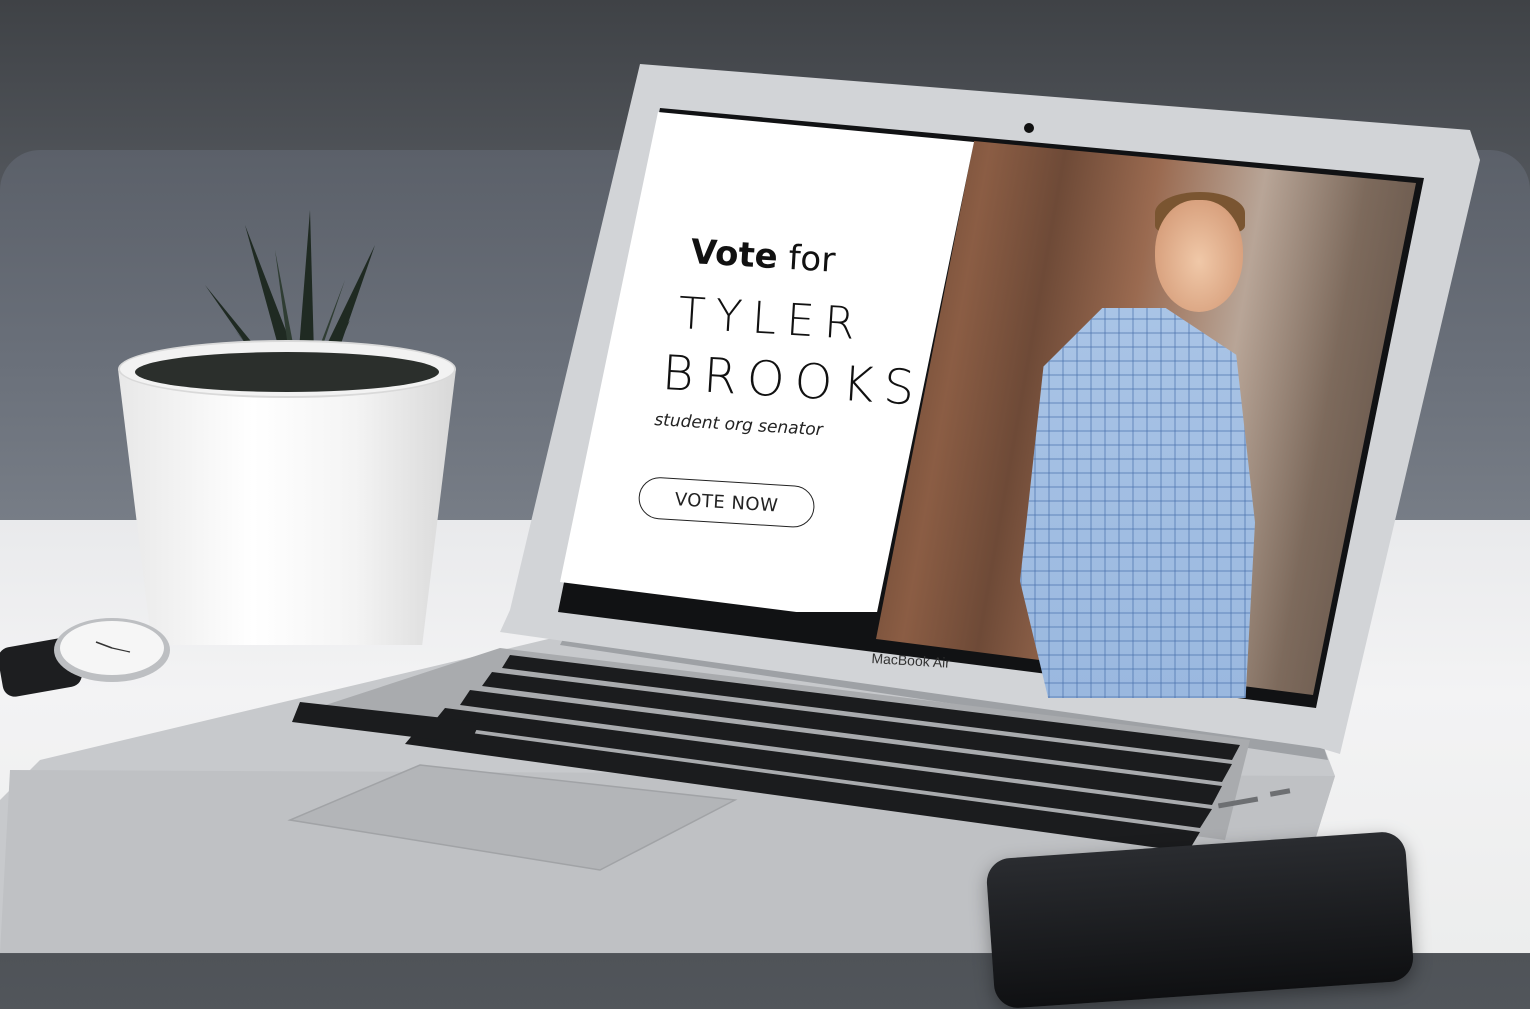 Image resolution: width=1530 pixels, height=1009 pixels. Describe the element at coordinates (1199, 256) in the screenshot. I see `candidate-face` at that location.